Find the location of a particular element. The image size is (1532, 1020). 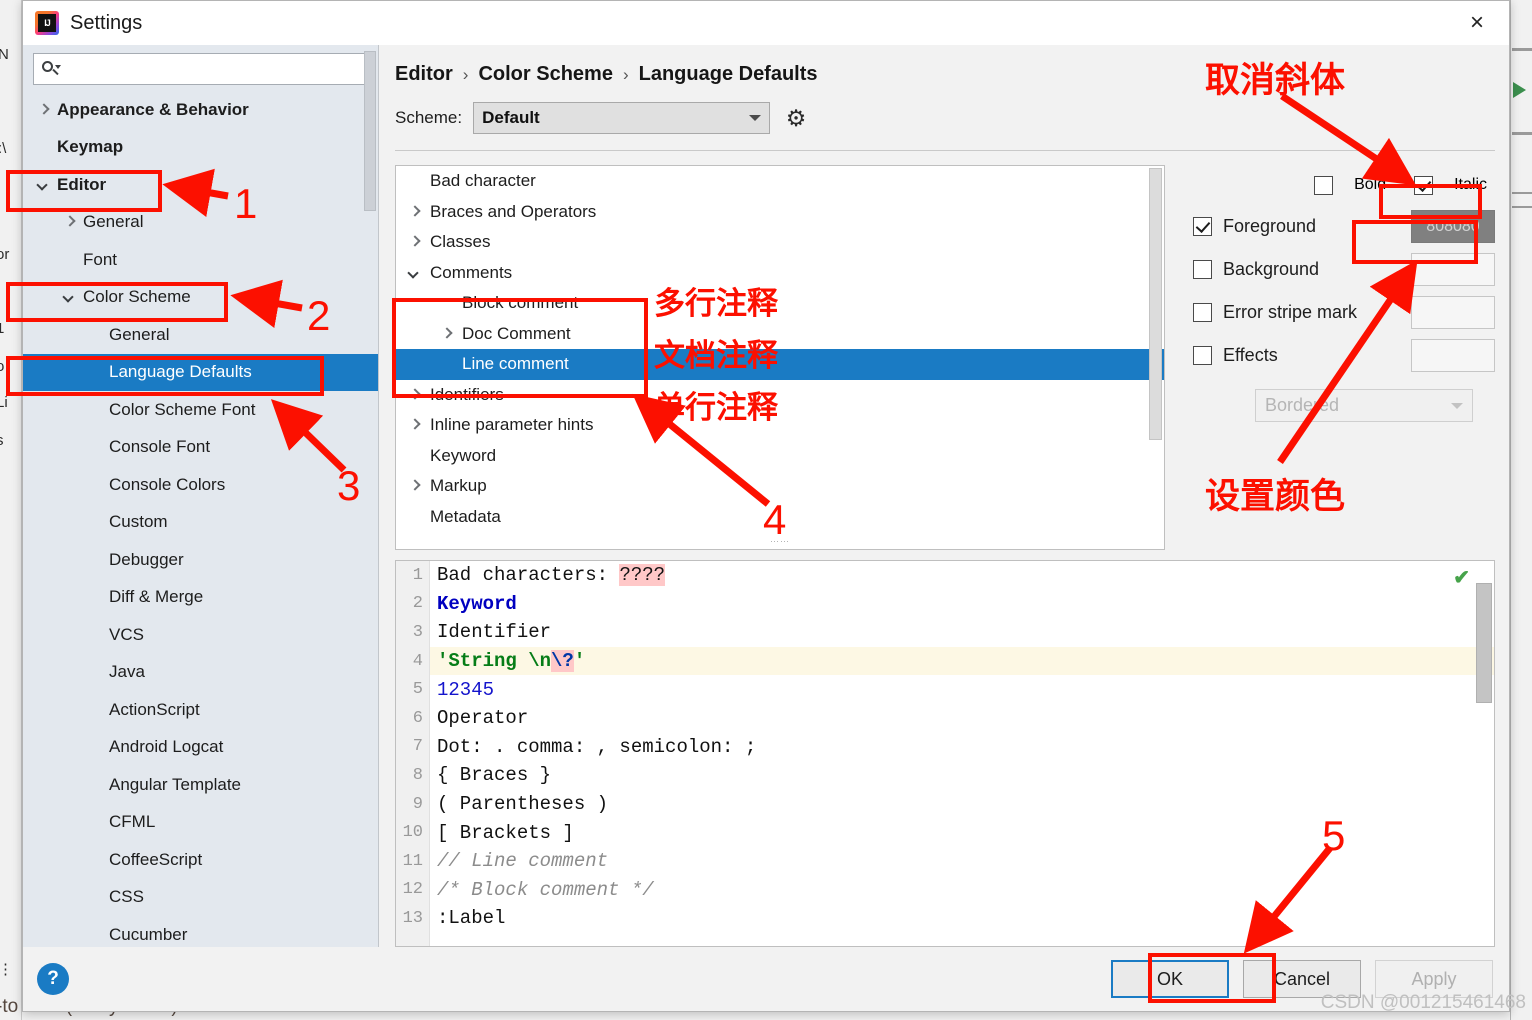

code-line: /* Block comment */ is located at coordinates (962, 890).